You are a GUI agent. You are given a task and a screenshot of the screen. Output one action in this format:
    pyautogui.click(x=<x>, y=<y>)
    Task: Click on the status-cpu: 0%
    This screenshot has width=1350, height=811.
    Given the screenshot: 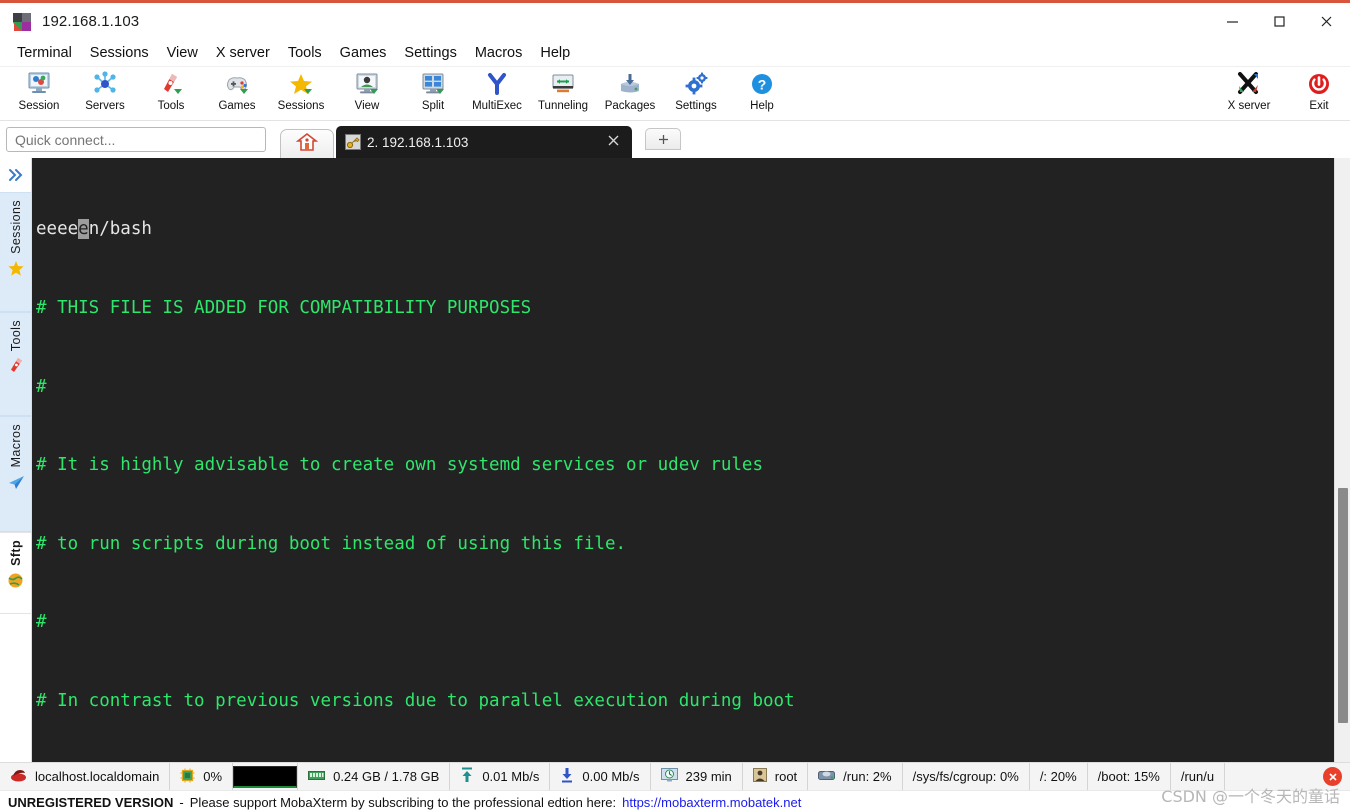 What is the action you would take?
    pyautogui.click(x=202, y=776)
    